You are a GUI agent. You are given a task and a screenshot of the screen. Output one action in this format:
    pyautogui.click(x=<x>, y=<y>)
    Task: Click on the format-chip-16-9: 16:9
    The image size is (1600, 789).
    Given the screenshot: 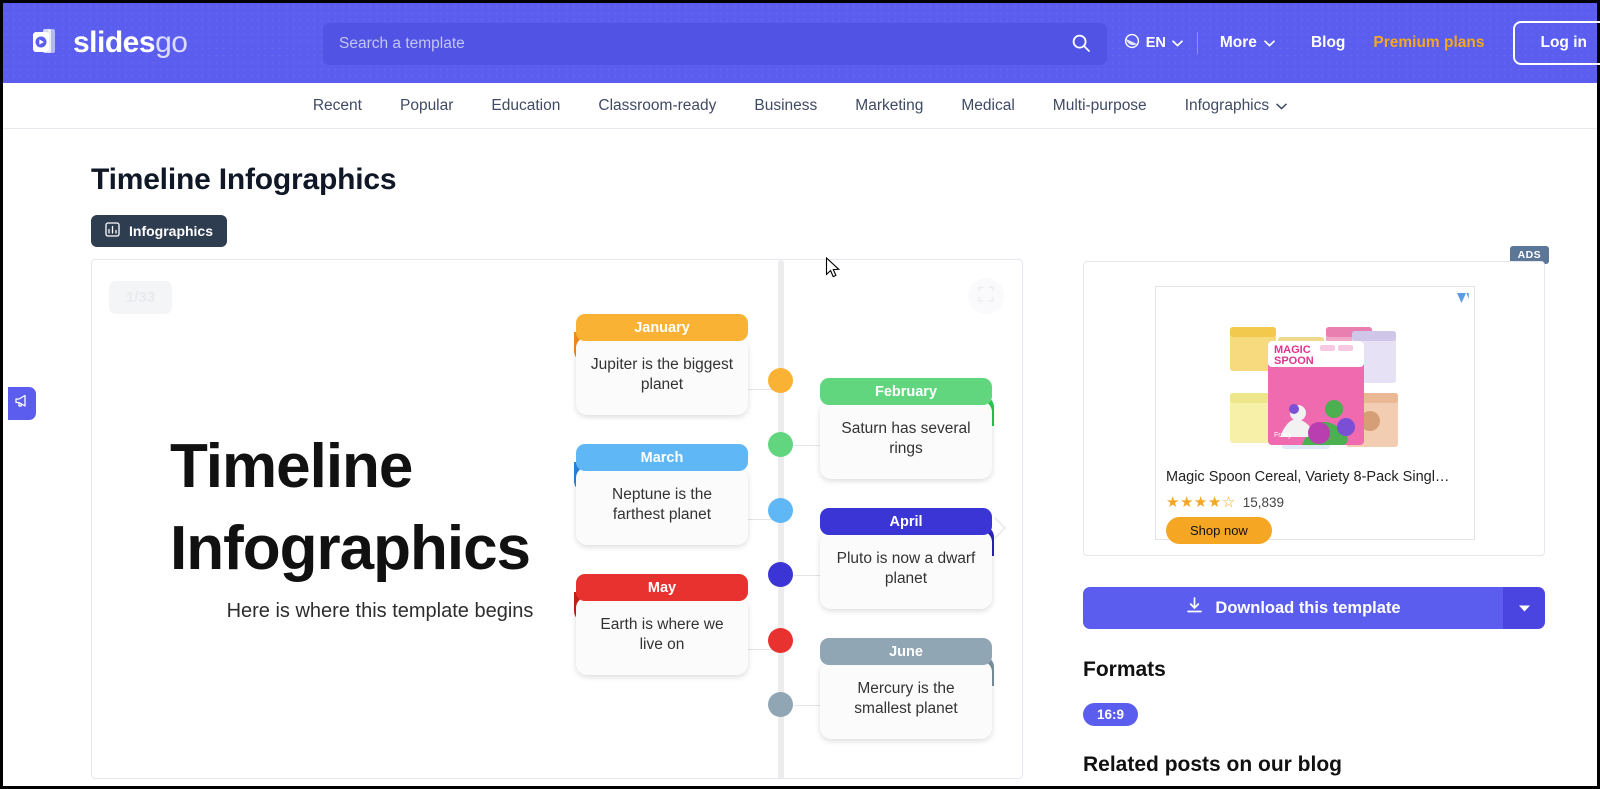 What is the action you would take?
    pyautogui.click(x=1111, y=714)
    